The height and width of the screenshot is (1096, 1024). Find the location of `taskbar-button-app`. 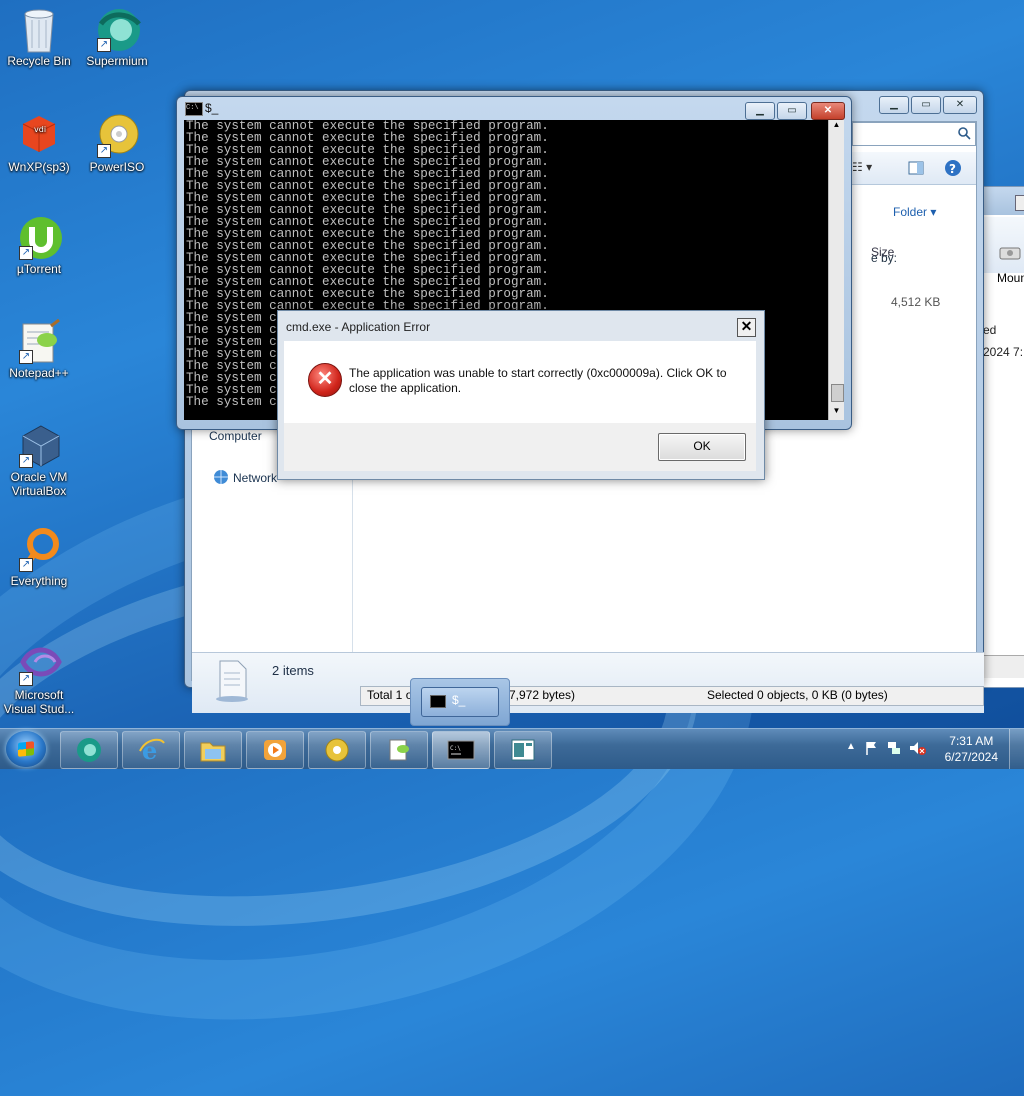

taskbar-button-app is located at coordinates (523, 750).